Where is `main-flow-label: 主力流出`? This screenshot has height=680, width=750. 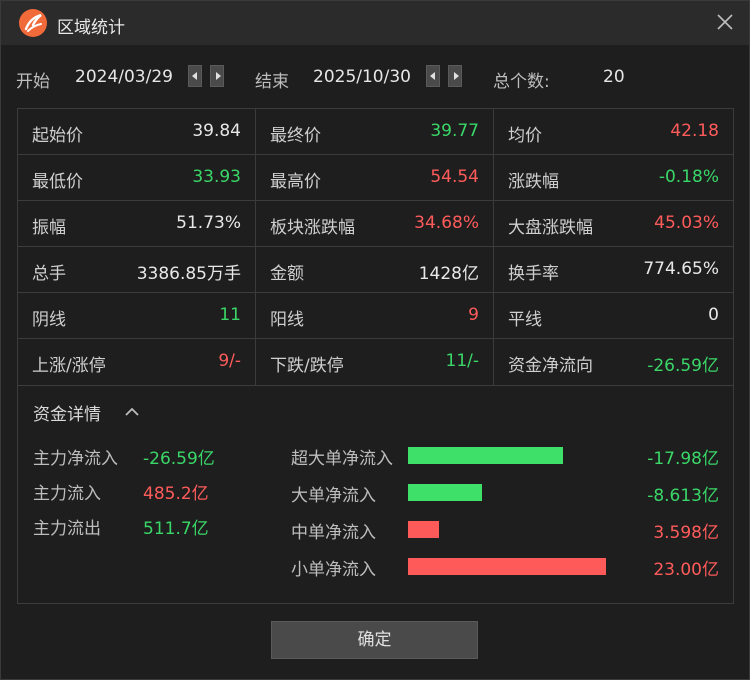 main-flow-label: 主力流出 is located at coordinates (67, 529).